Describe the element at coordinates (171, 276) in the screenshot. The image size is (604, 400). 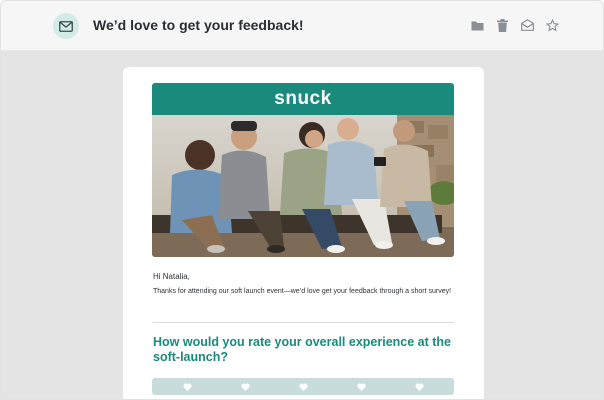
I see `email-greeting: Hi Natalia,` at that location.